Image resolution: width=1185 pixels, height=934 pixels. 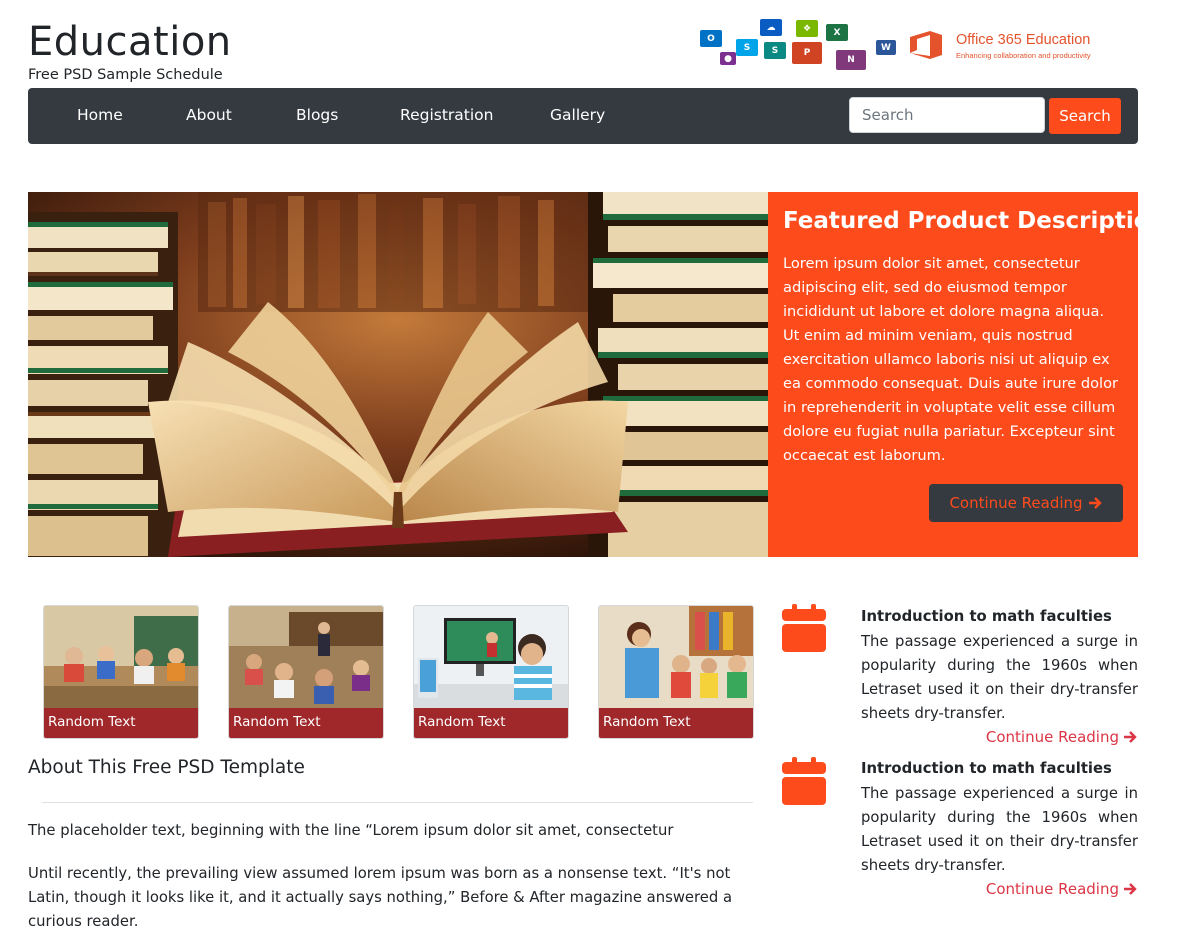 What do you see at coordinates (166, 767) in the screenshot?
I see `about-title: About This Free PSD Template` at bounding box center [166, 767].